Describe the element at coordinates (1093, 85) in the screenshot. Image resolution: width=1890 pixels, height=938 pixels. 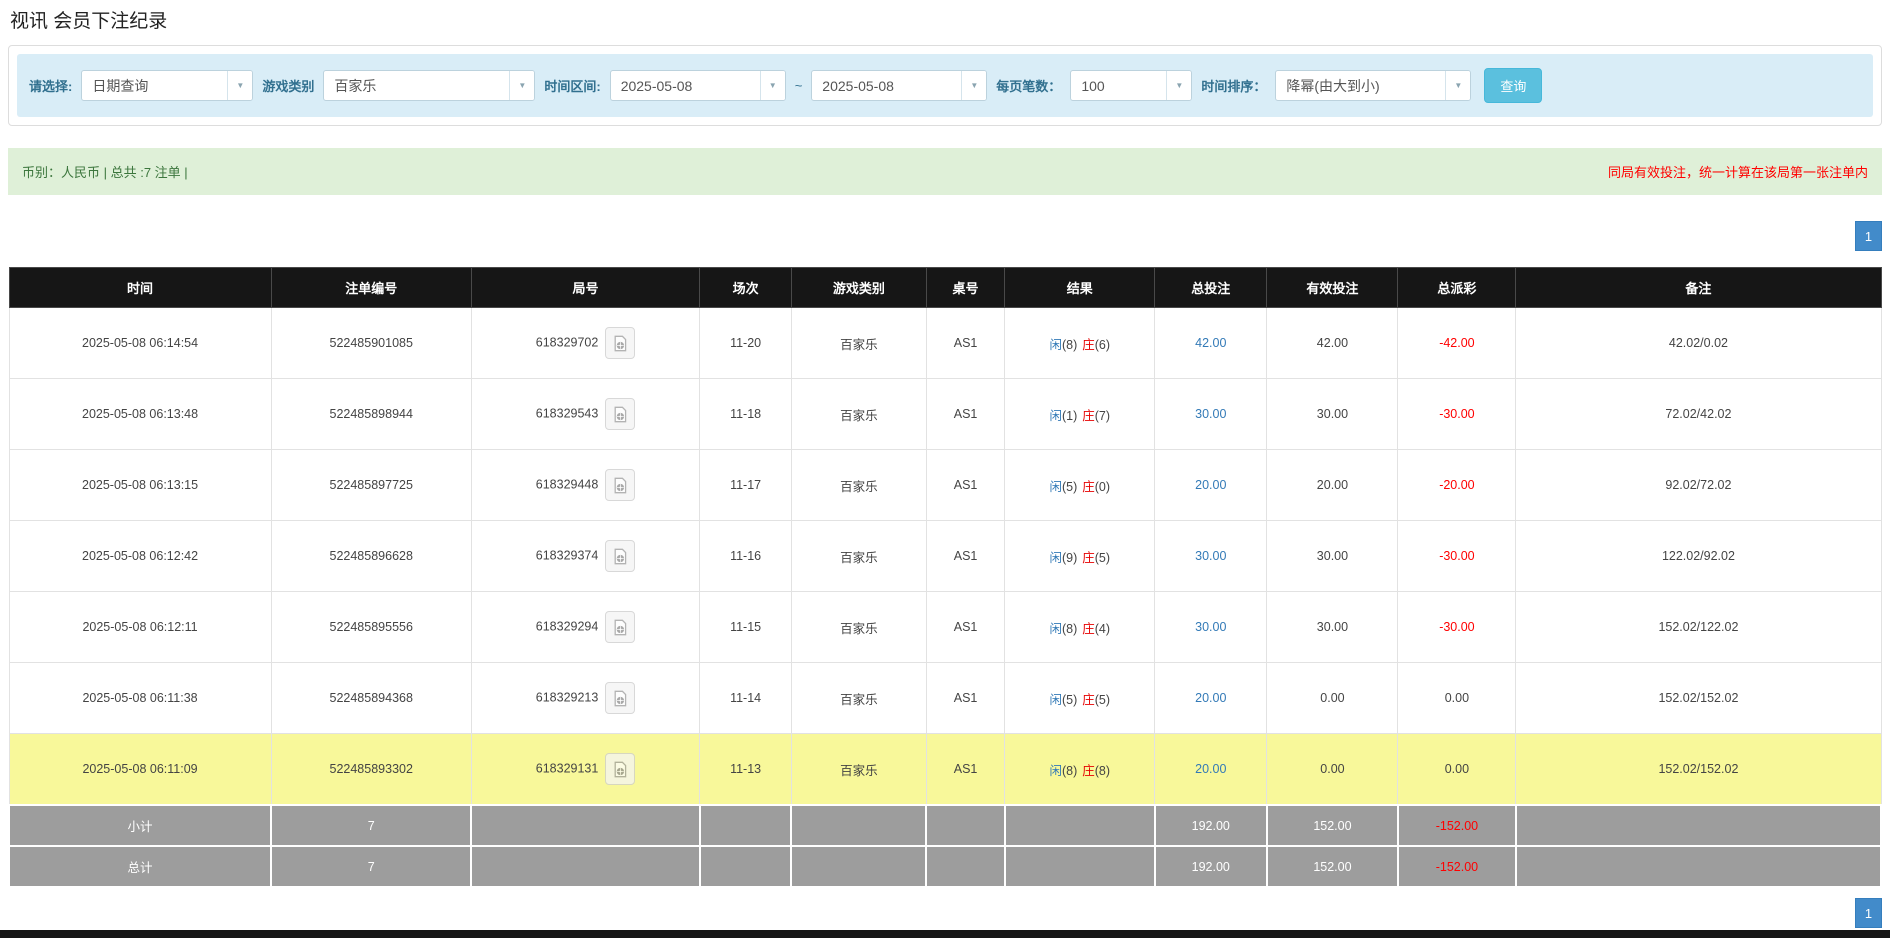
I see `per-page-value: 100` at that location.